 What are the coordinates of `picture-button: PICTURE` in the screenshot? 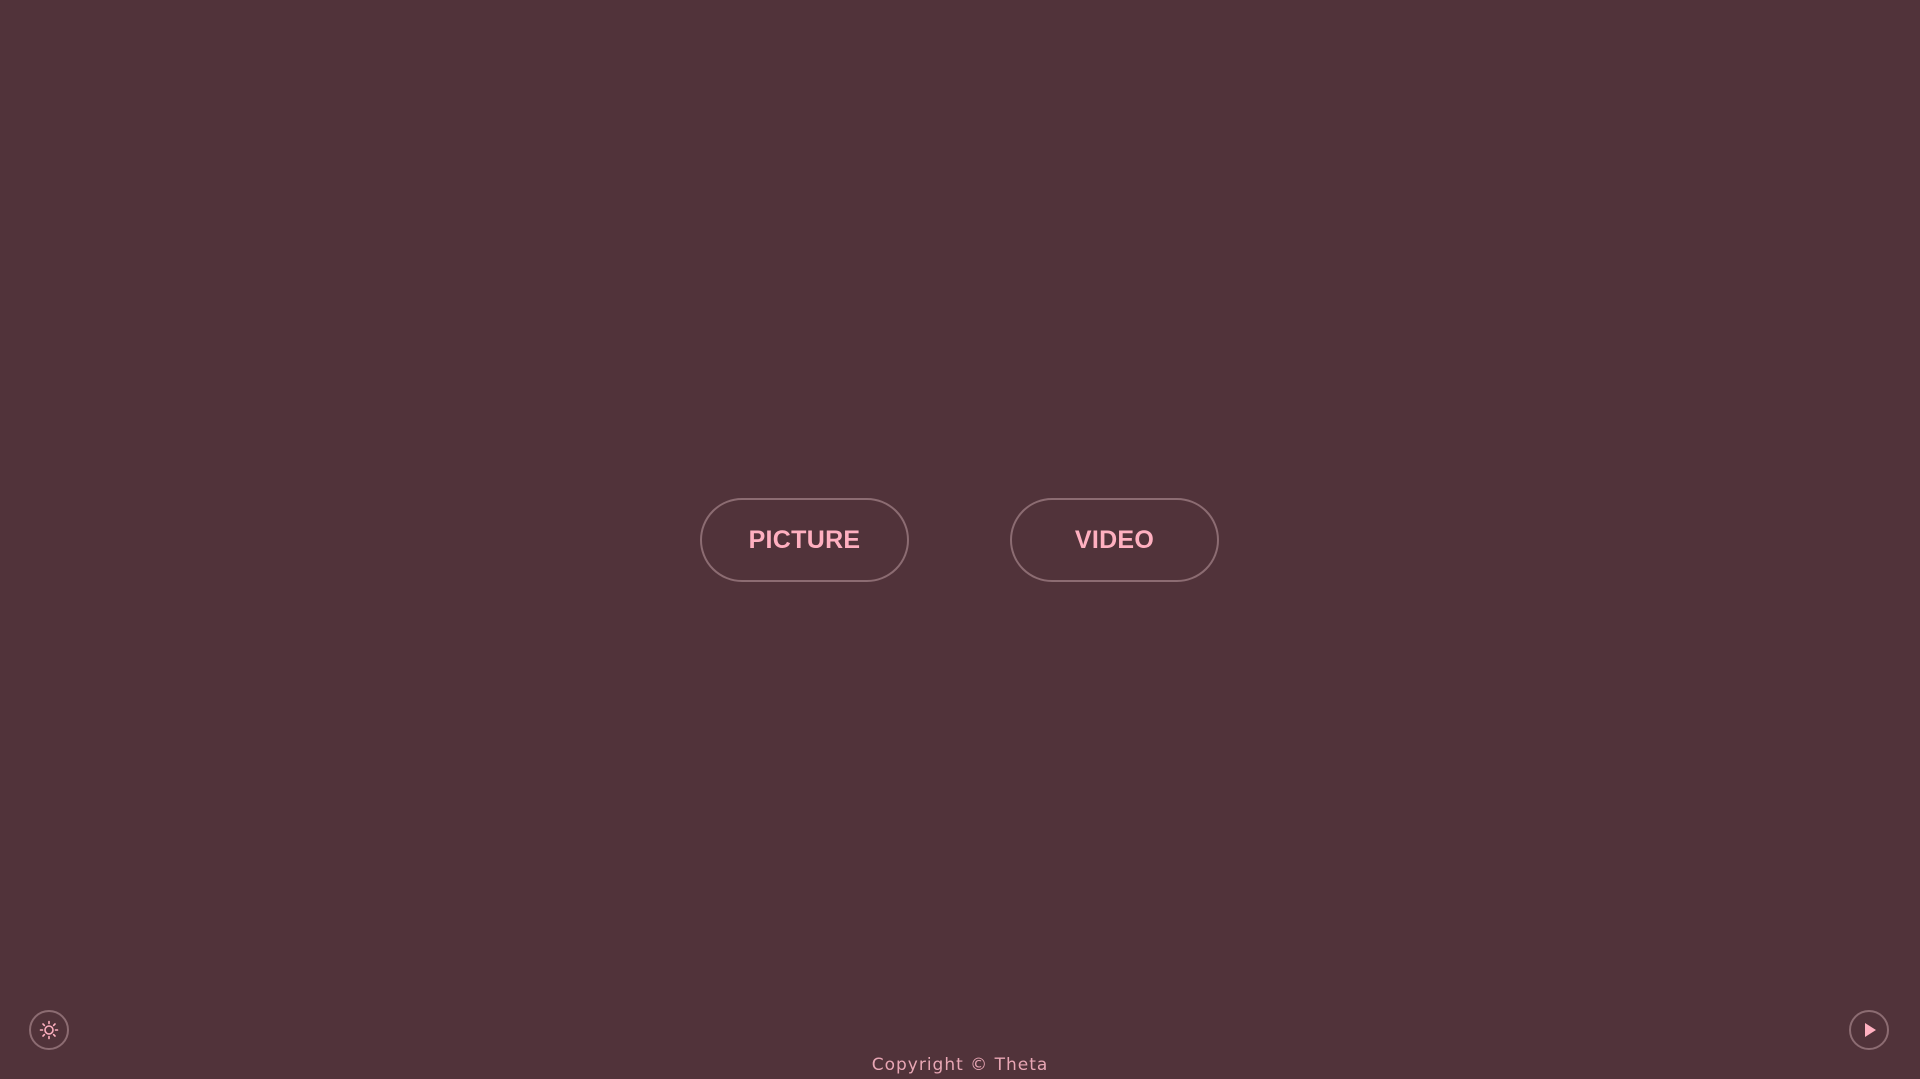 It's located at (804, 540).